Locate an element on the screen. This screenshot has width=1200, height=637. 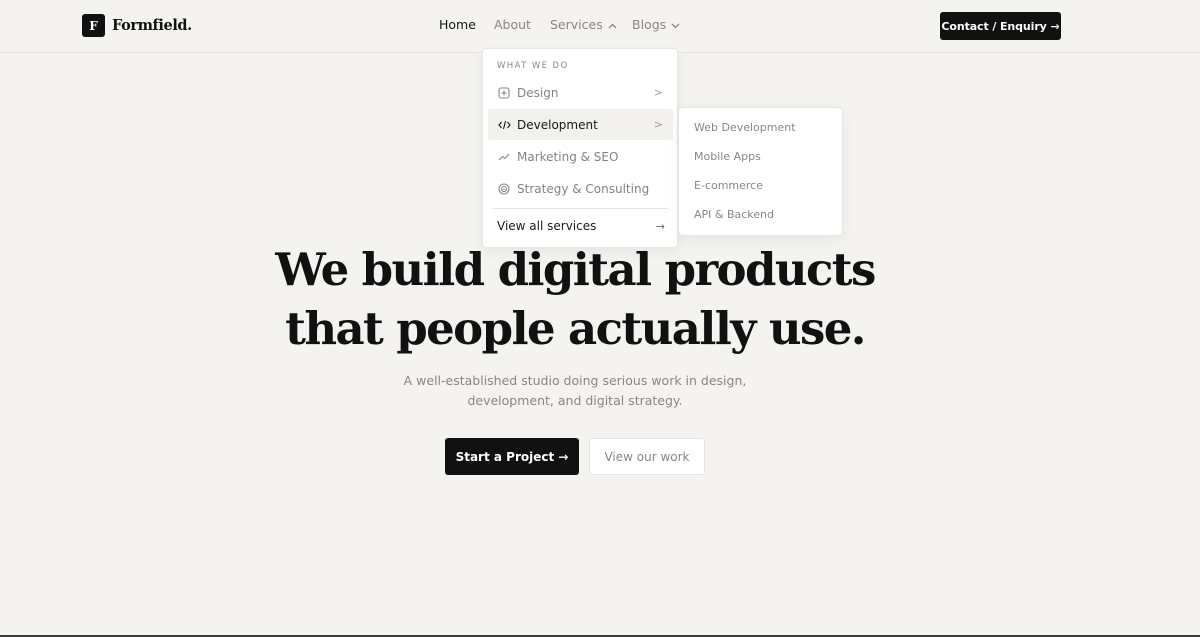
nav-blogs: Blogs is located at coordinates (656, 24).